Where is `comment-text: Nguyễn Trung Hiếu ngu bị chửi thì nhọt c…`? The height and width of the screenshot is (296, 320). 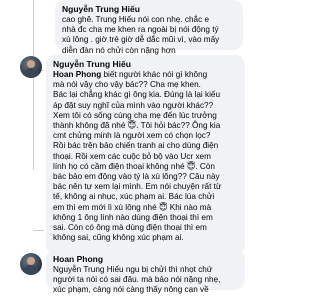
comment-text: Nguyễn Trung Hiếu ngu bị chửi thì nhọt c… is located at coordinates (137, 280).